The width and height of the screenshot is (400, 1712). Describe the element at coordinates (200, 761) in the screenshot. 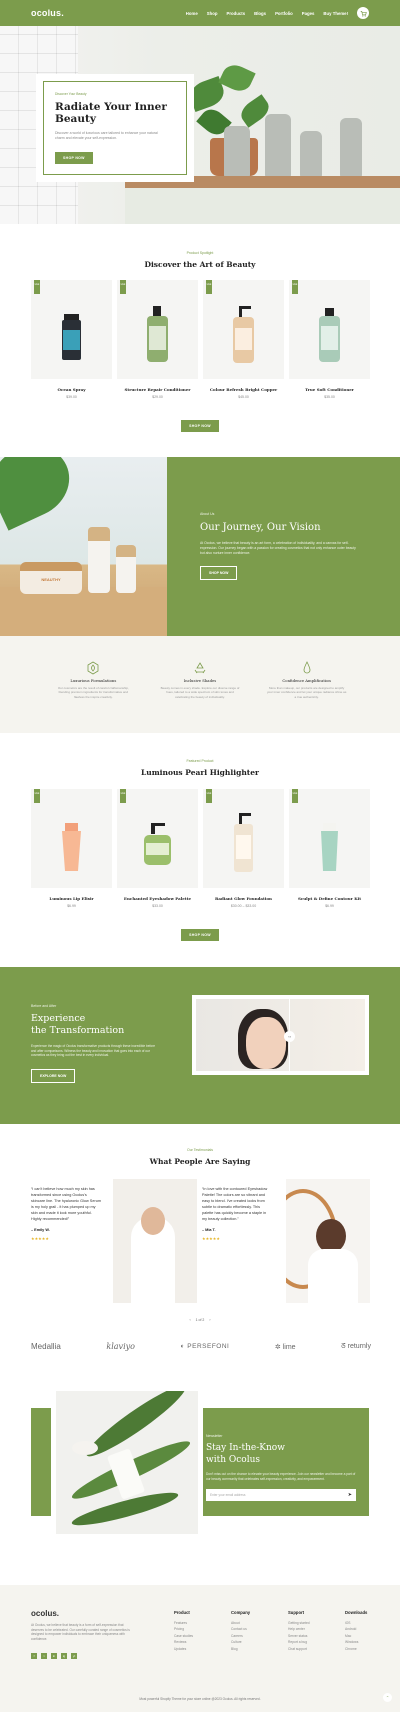

I see `highlight-eyebrow: Featured Product` at that location.